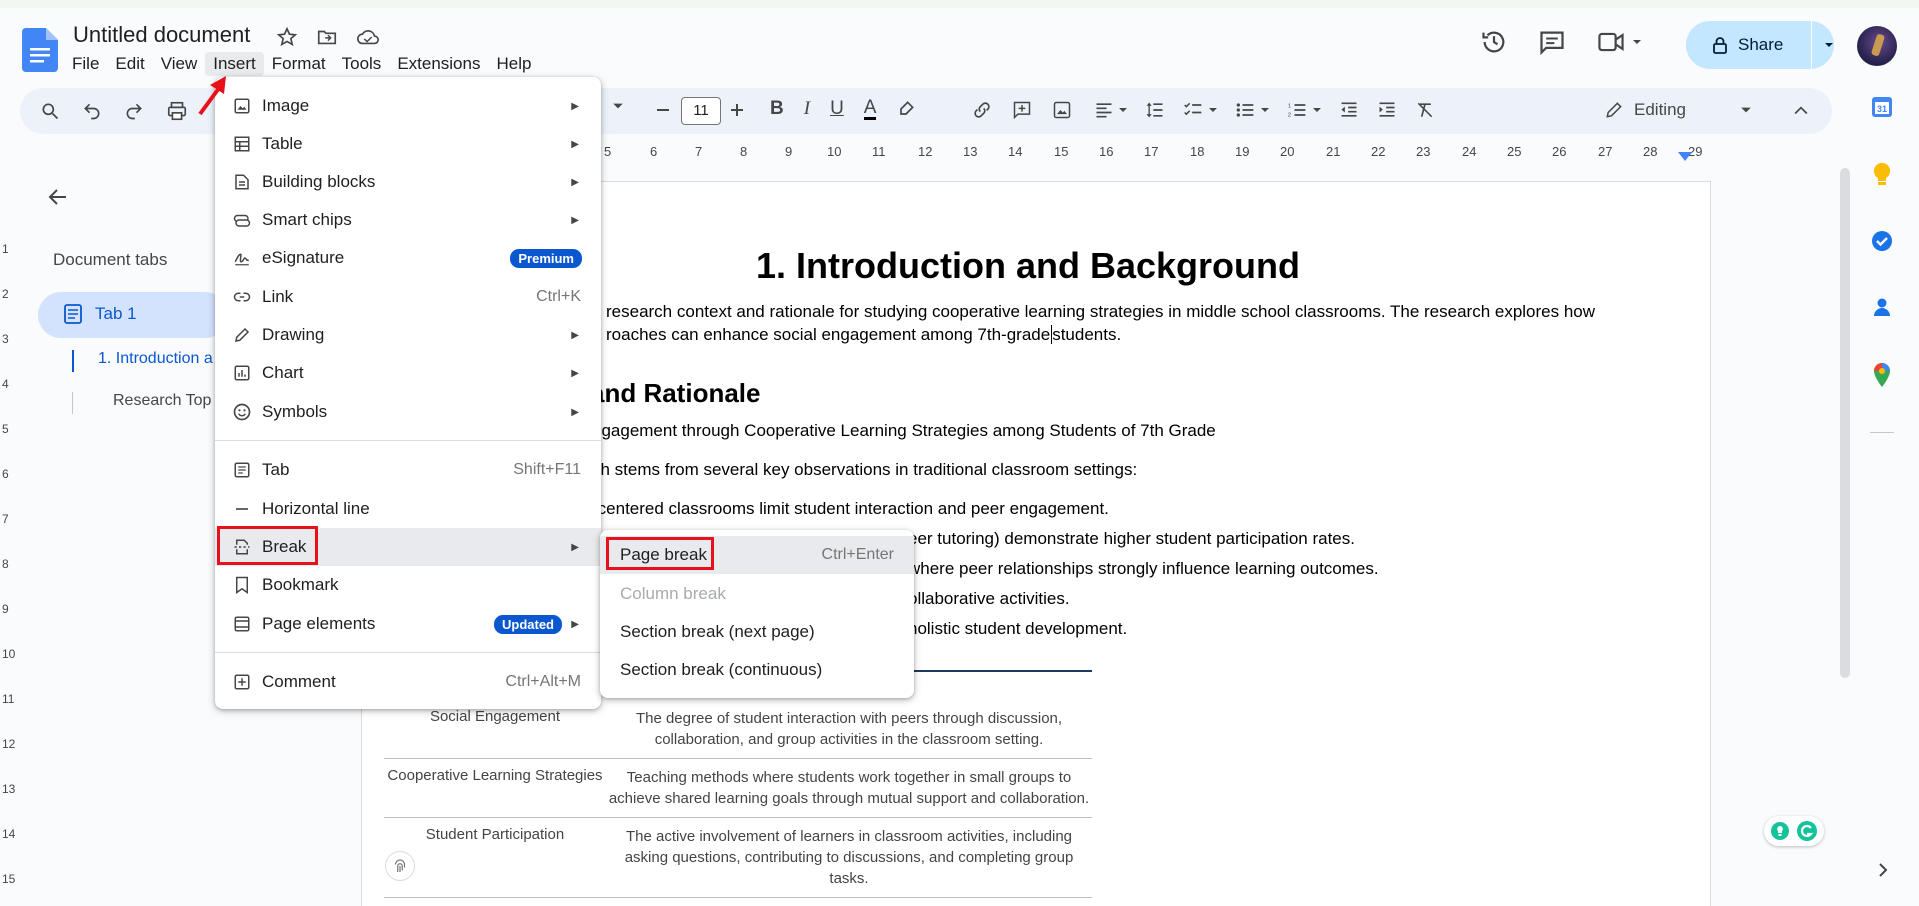 The height and width of the screenshot is (906, 1919). Describe the element at coordinates (129, 64) in the screenshot. I see `menu-edit: Edit` at that location.